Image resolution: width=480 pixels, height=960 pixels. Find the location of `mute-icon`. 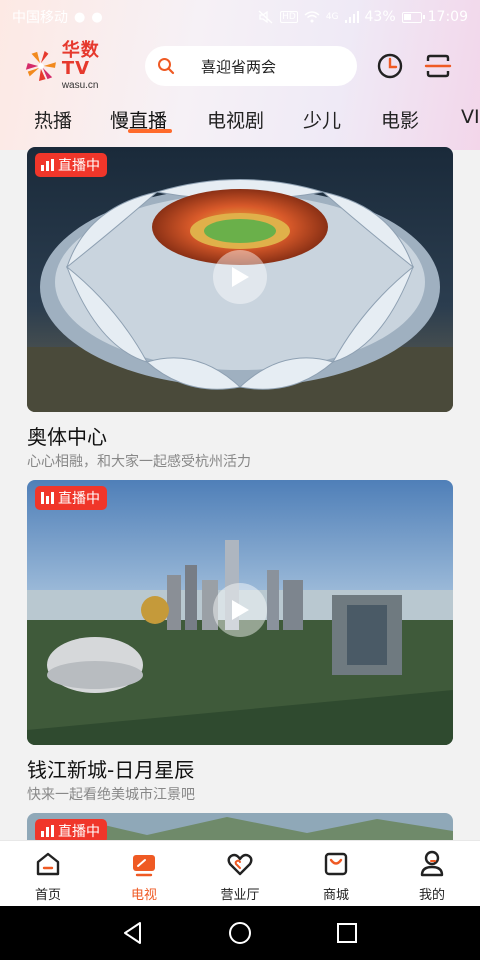

mute-icon is located at coordinates (265, 17).